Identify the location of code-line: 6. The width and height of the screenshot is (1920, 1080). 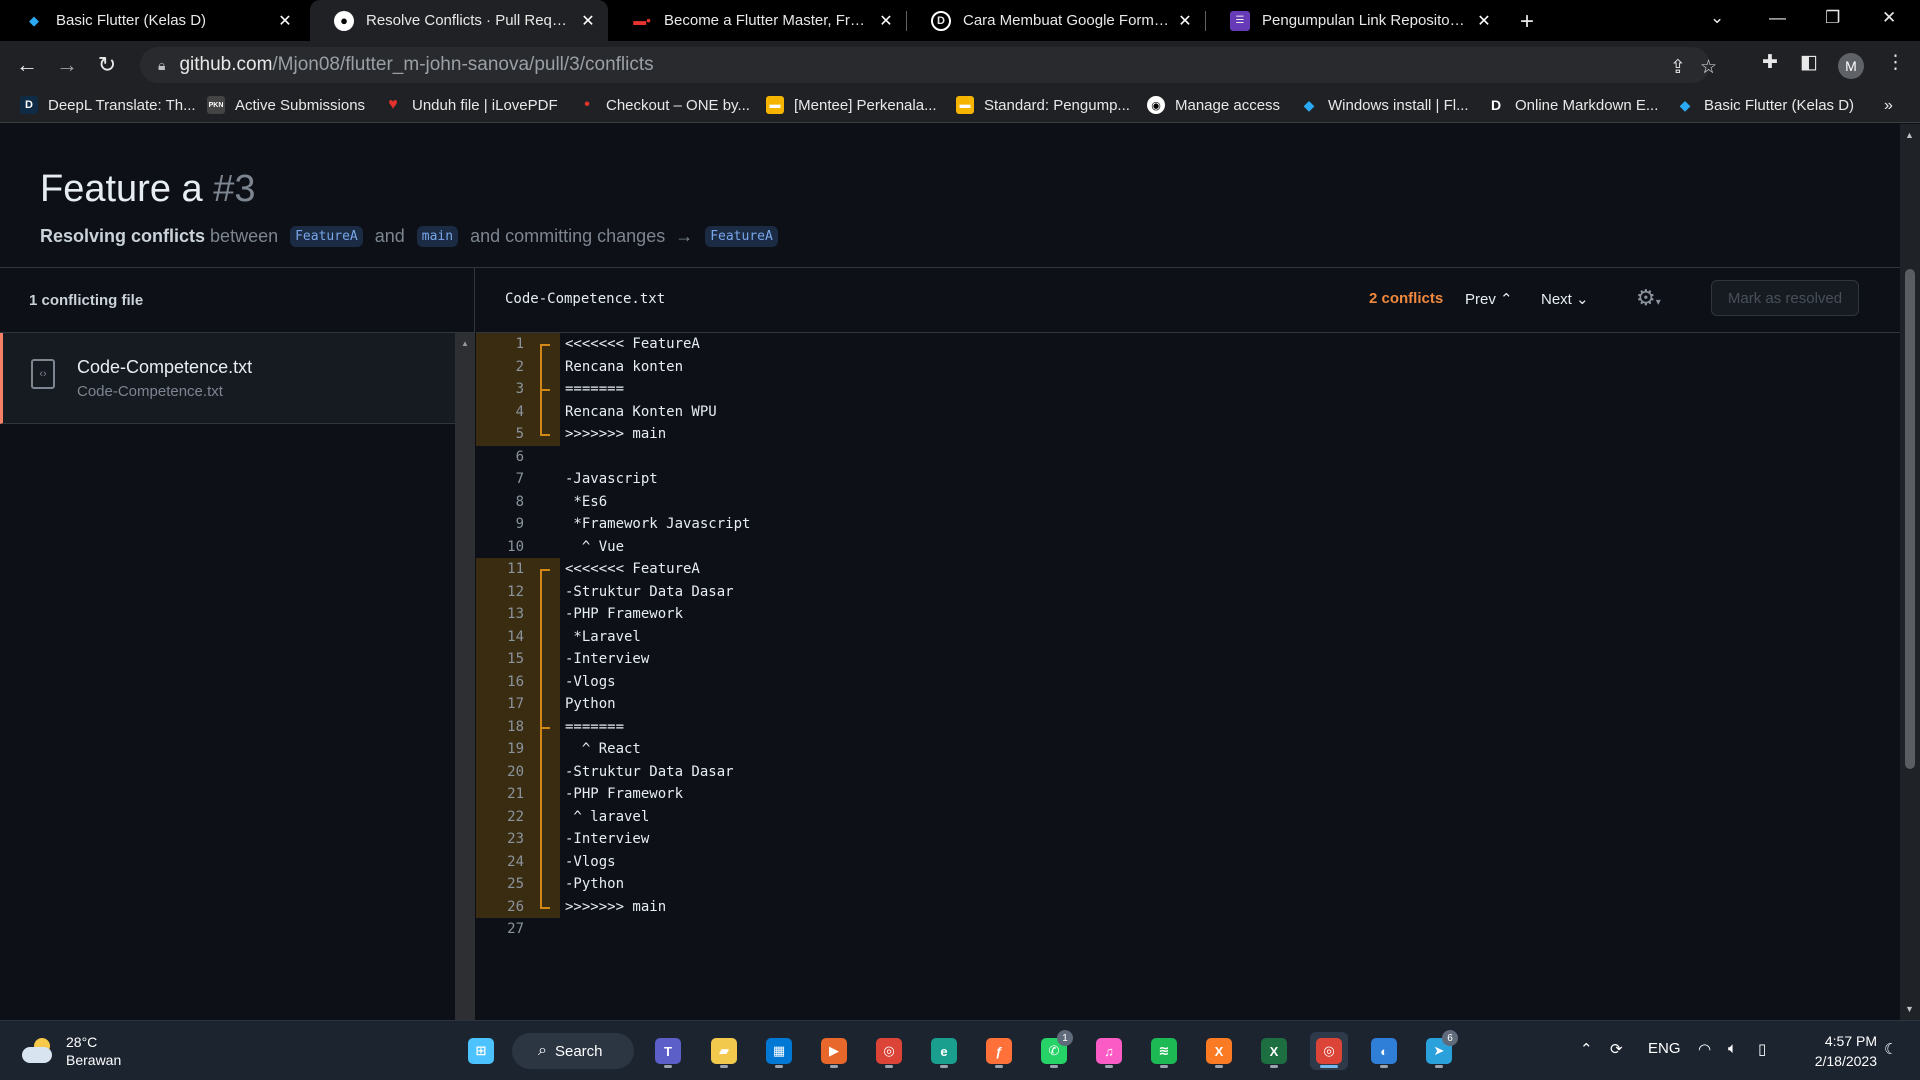
(1188, 457).